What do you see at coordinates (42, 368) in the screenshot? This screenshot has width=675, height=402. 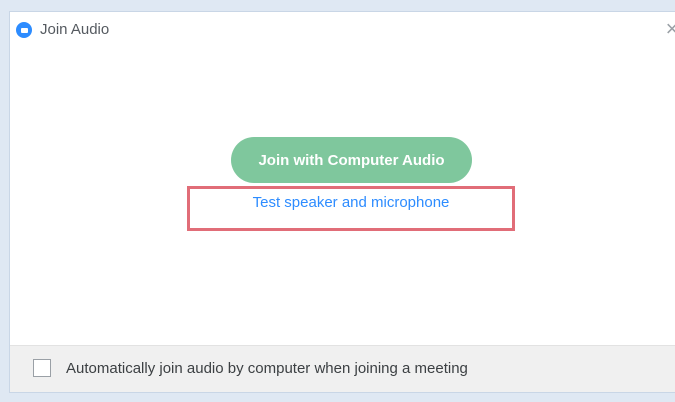 I see `auto-join-audio-checkbox` at bounding box center [42, 368].